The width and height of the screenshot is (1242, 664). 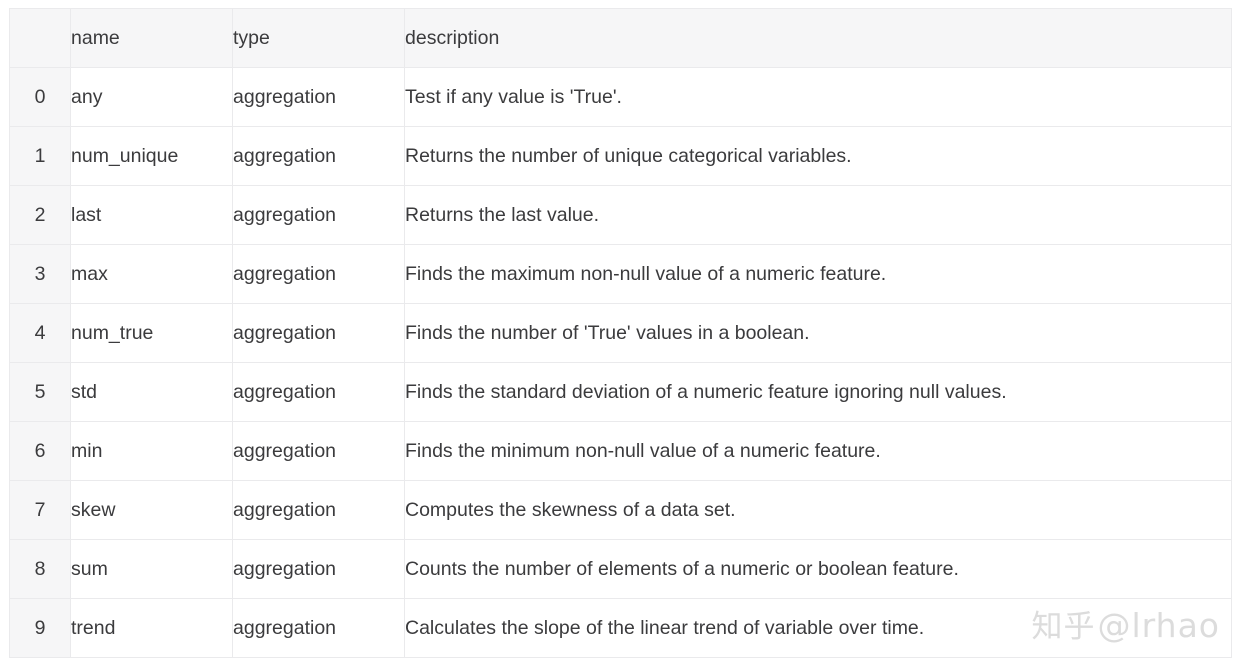 What do you see at coordinates (40, 97) in the screenshot?
I see `row-index: 0` at bounding box center [40, 97].